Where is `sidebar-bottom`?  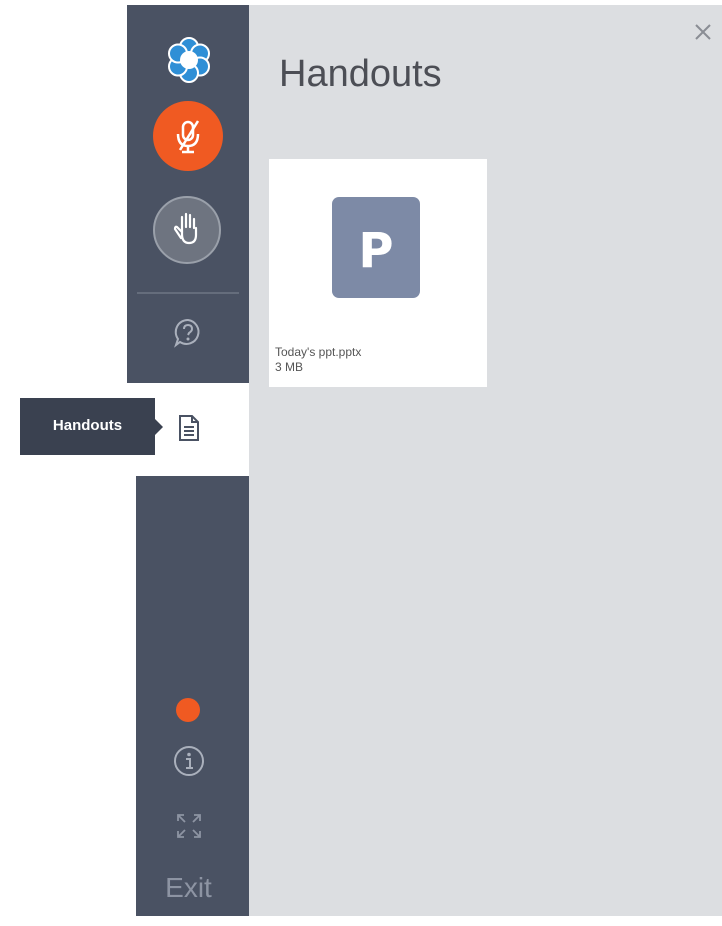 sidebar-bottom is located at coordinates (192, 696).